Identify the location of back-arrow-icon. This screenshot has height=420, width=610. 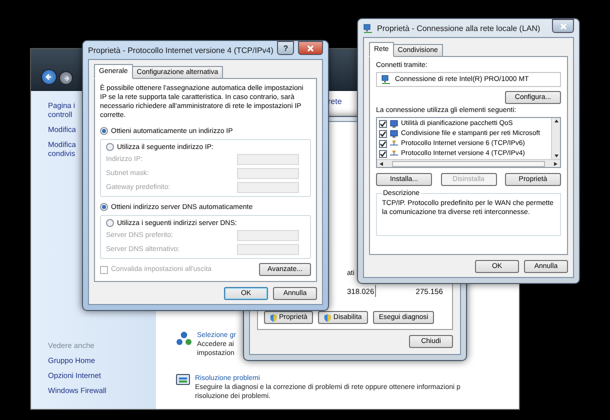
(49, 77).